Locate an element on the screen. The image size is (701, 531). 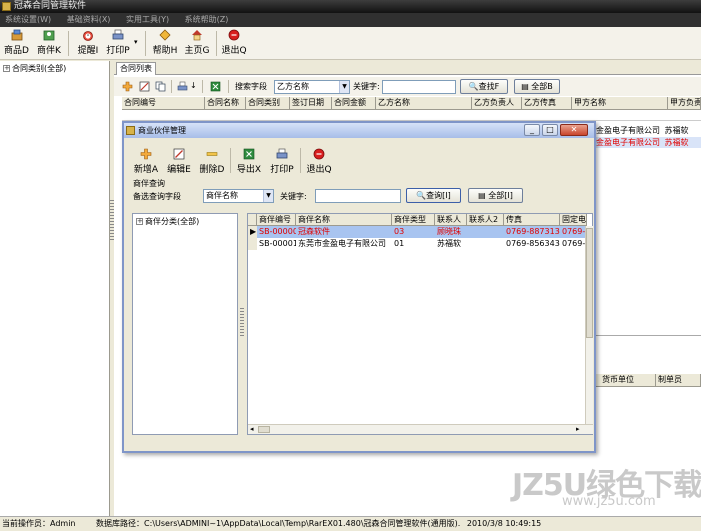
reminder-button: 提醒I is located at coordinates (88, 43).